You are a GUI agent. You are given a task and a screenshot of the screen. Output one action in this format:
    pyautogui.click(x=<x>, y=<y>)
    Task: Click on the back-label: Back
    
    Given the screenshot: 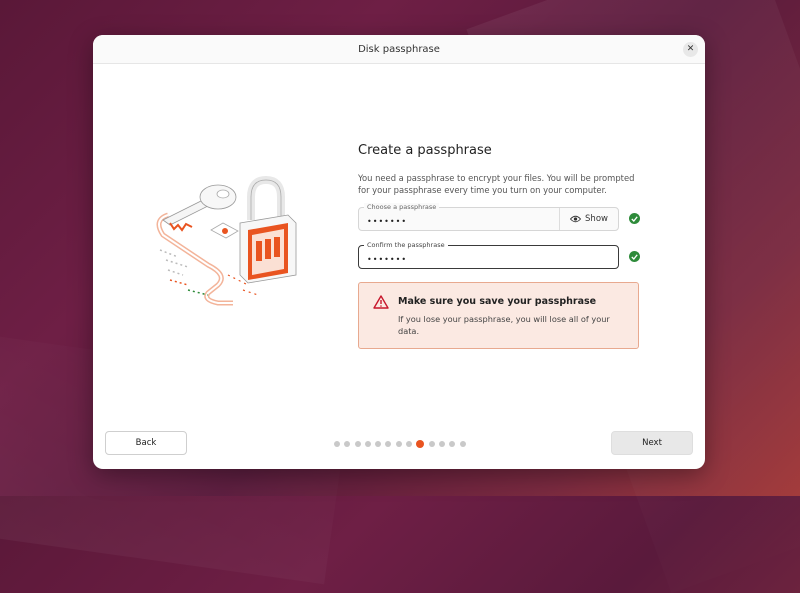 What is the action you would take?
    pyautogui.click(x=146, y=443)
    